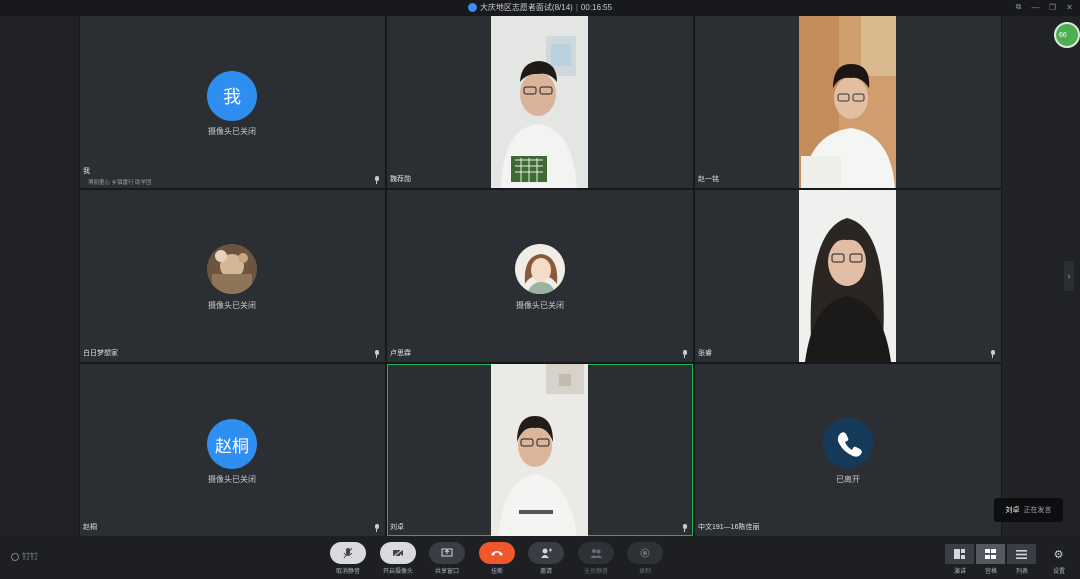 The image size is (1080, 579). What do you see at coordinates (1021, 572) in the screenshot?
I see `list-view-label: 列表` at bounding box center [1021, 572].